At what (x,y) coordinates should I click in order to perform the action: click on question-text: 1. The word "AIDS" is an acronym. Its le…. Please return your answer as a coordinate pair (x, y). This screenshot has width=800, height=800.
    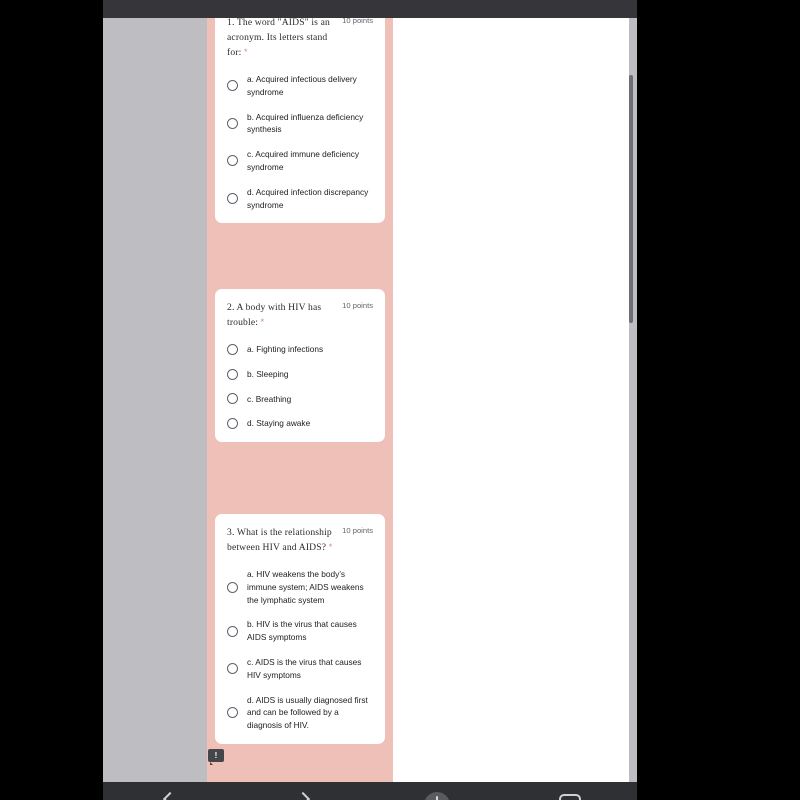
    Looking at the image, I should click on (281, 39).